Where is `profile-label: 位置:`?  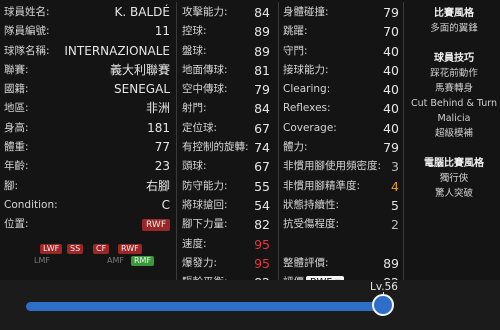 profile-label: 位置: is located at coordinates (16, 224).